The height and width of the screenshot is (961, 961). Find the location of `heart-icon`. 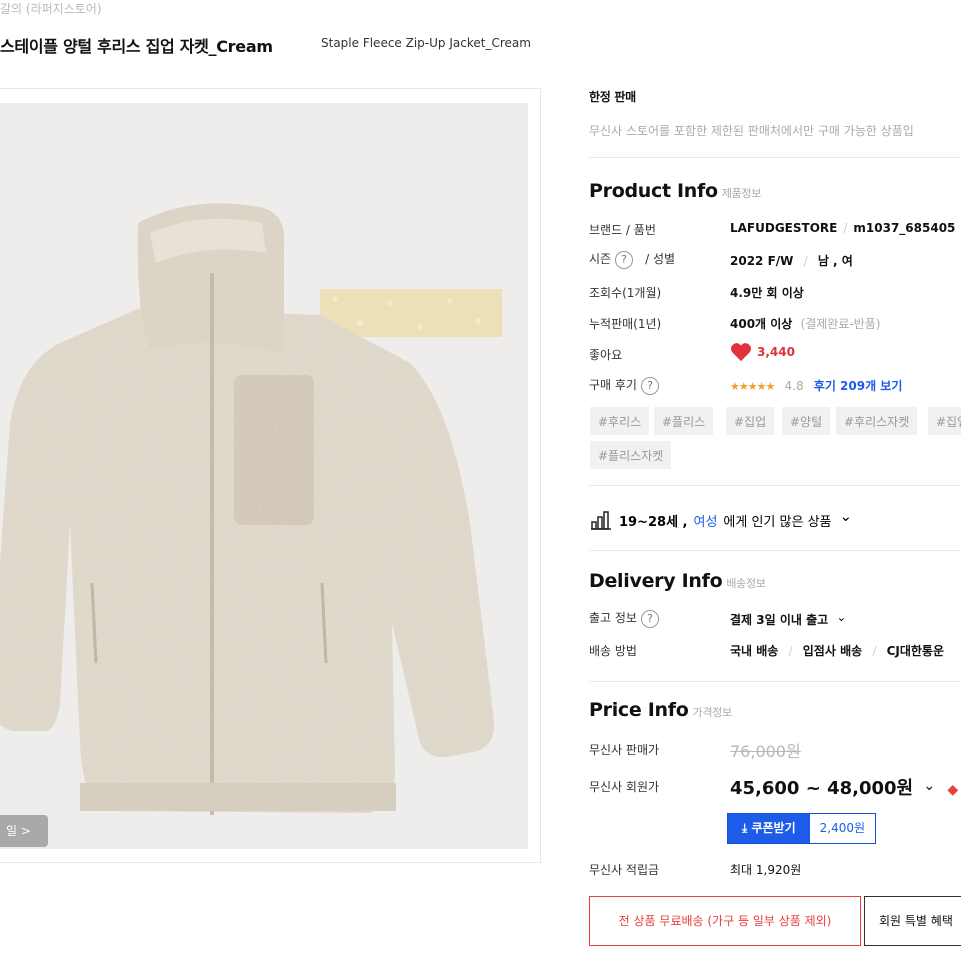

heart-icon is located at coordinates (741, 352).